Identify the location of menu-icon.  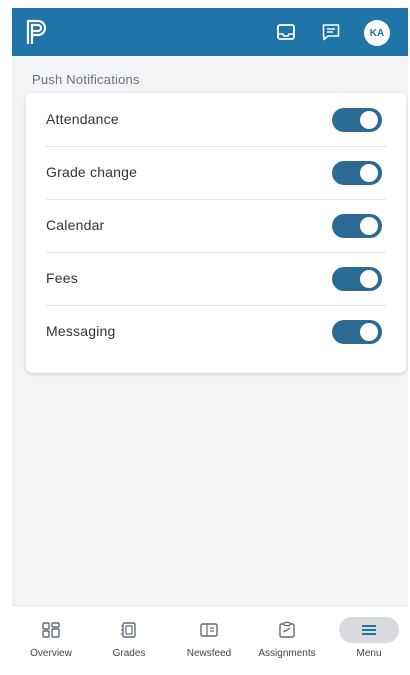
(369, 630).